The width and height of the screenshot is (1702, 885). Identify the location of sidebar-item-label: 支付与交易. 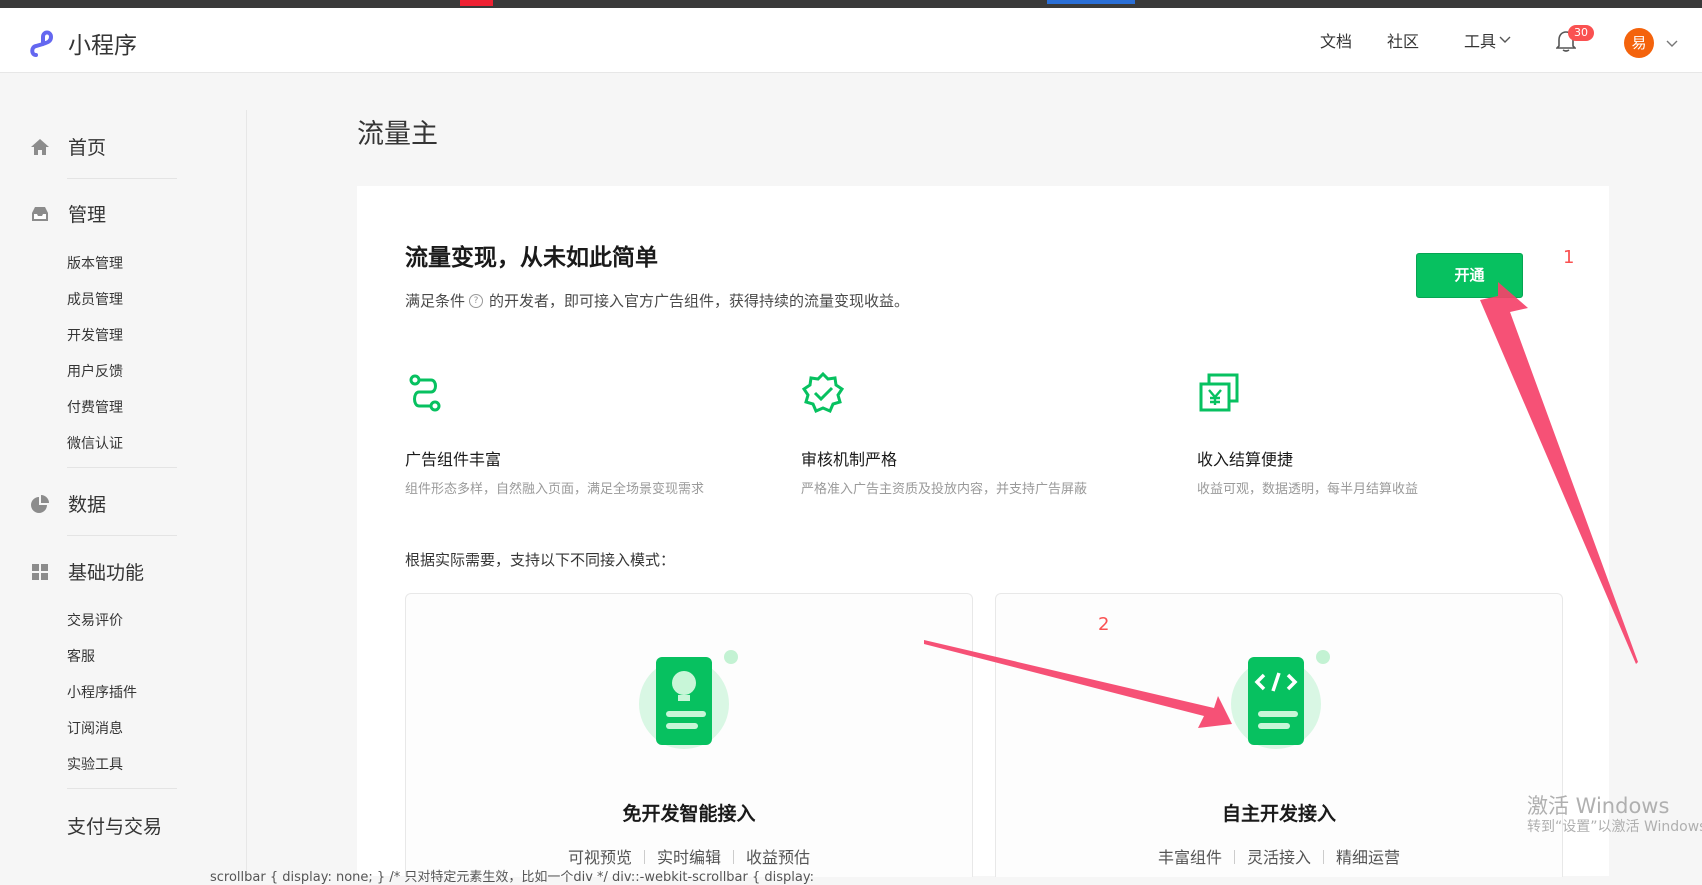
(115, 827).